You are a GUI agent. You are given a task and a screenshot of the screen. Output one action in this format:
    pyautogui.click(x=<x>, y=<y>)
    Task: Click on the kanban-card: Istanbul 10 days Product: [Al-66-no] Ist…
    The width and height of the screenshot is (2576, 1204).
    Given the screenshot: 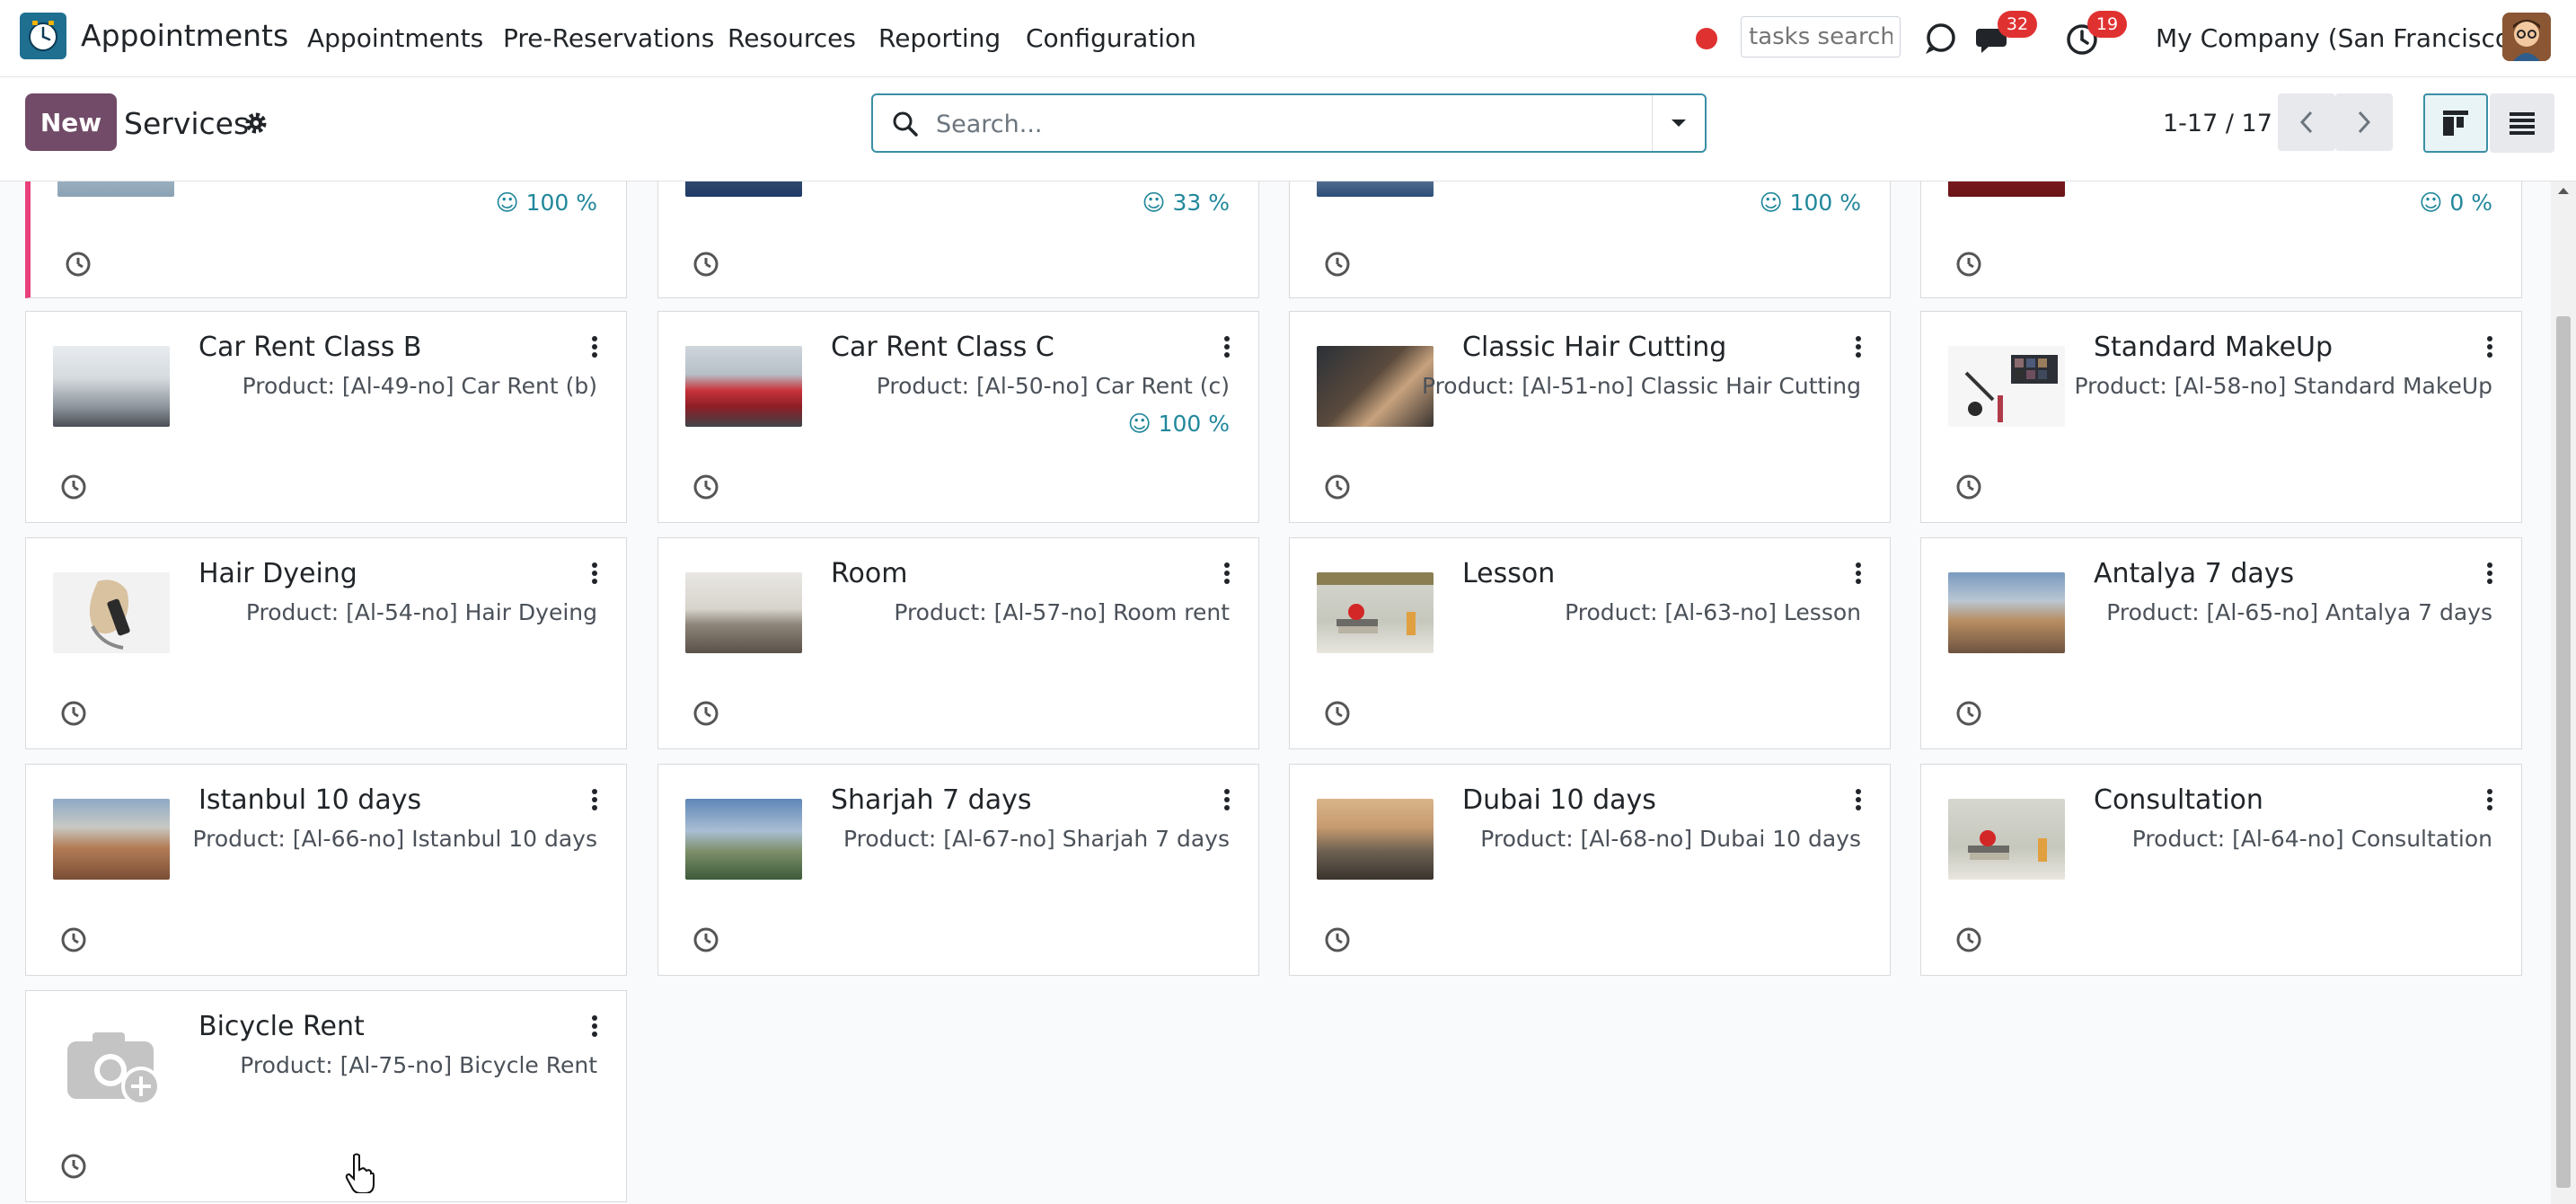 What is the action you would take?
    pyautogui.click(x=326, y=870)
    